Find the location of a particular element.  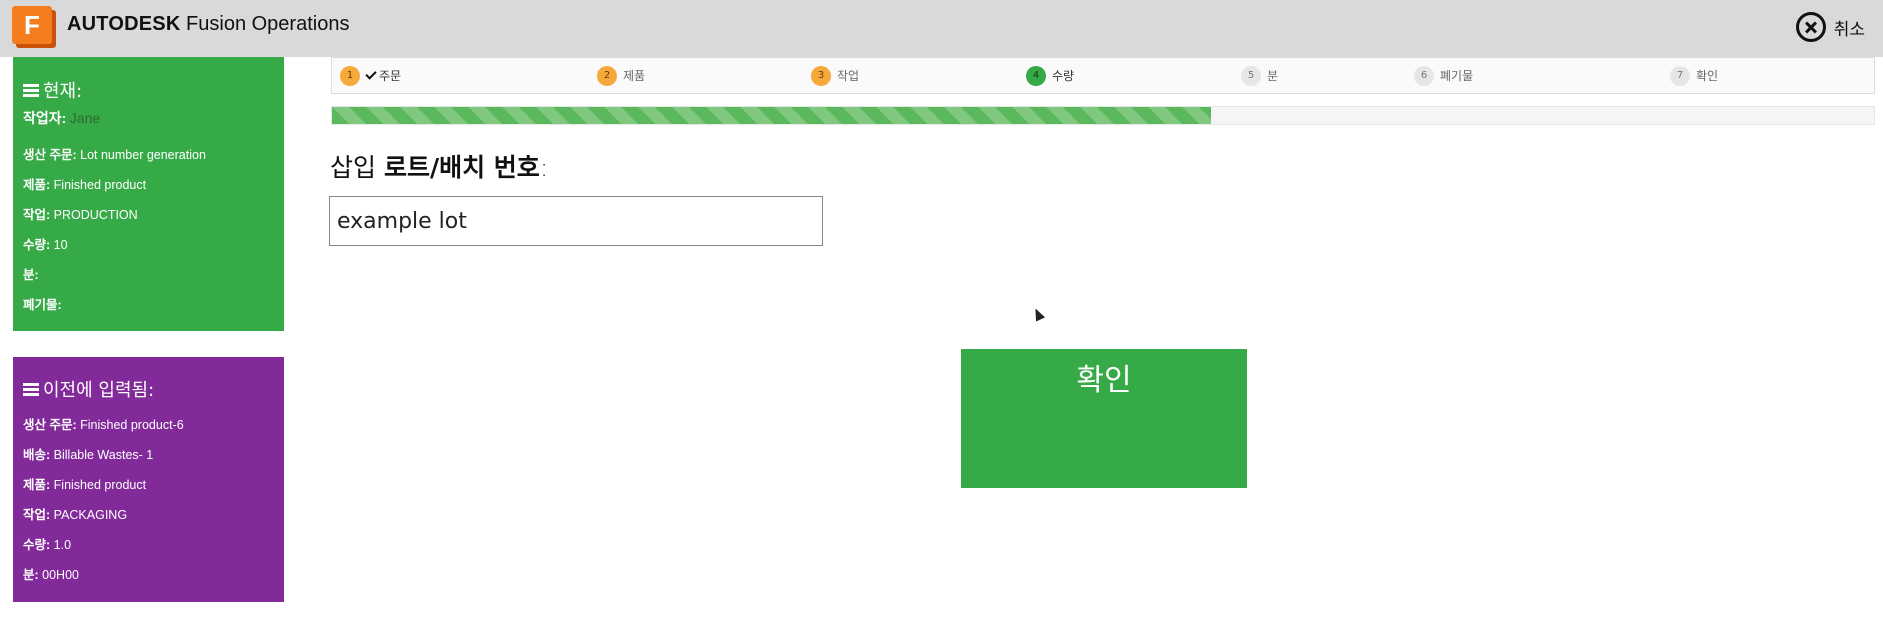

step-operation: 3 작업 is located at coordinates (835, 75).